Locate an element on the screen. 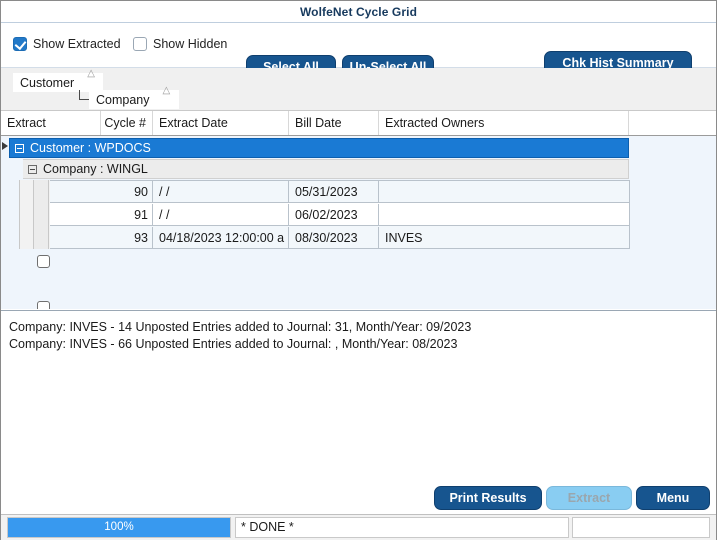 Image resolution: width=717 pixels, height=540 pixels. progress-bar: 100% is located at coordinates (119, 527).